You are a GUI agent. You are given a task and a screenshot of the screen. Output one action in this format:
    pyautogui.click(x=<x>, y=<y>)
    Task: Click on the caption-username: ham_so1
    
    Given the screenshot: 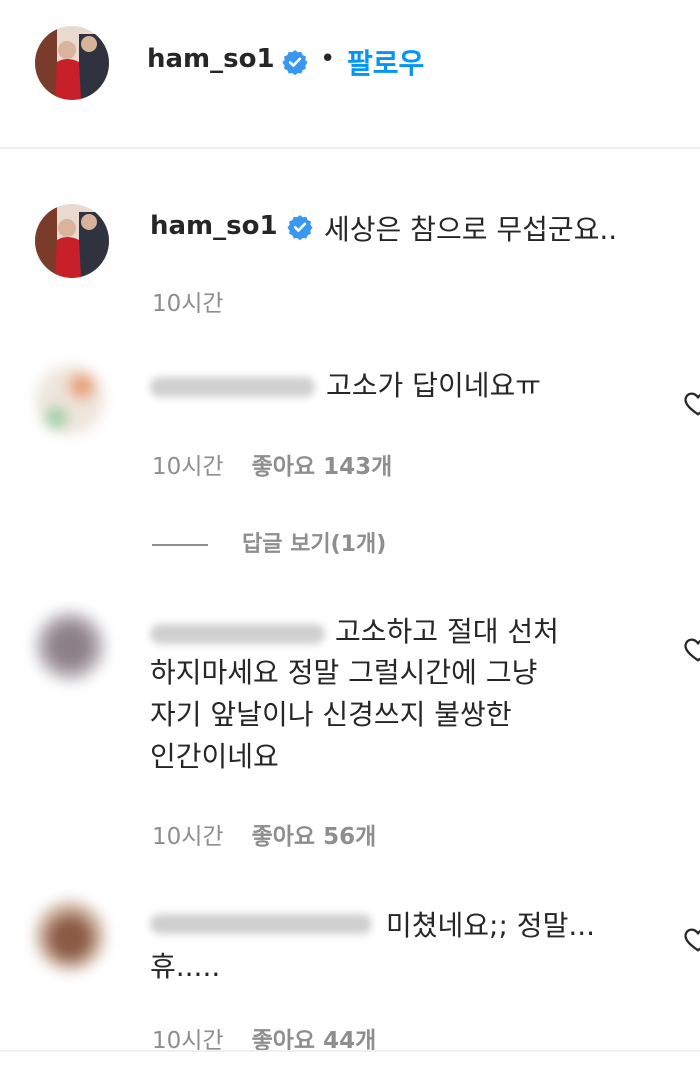 What is the action you would take?
    pyautogui.click(x=214, y=226)
    